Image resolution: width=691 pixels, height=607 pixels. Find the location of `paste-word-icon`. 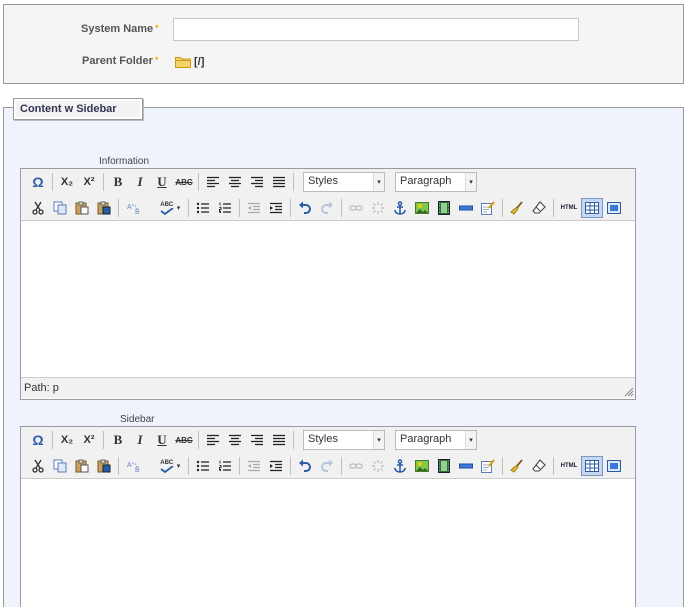

paste-word-icon is located at coordinates (104, 466).